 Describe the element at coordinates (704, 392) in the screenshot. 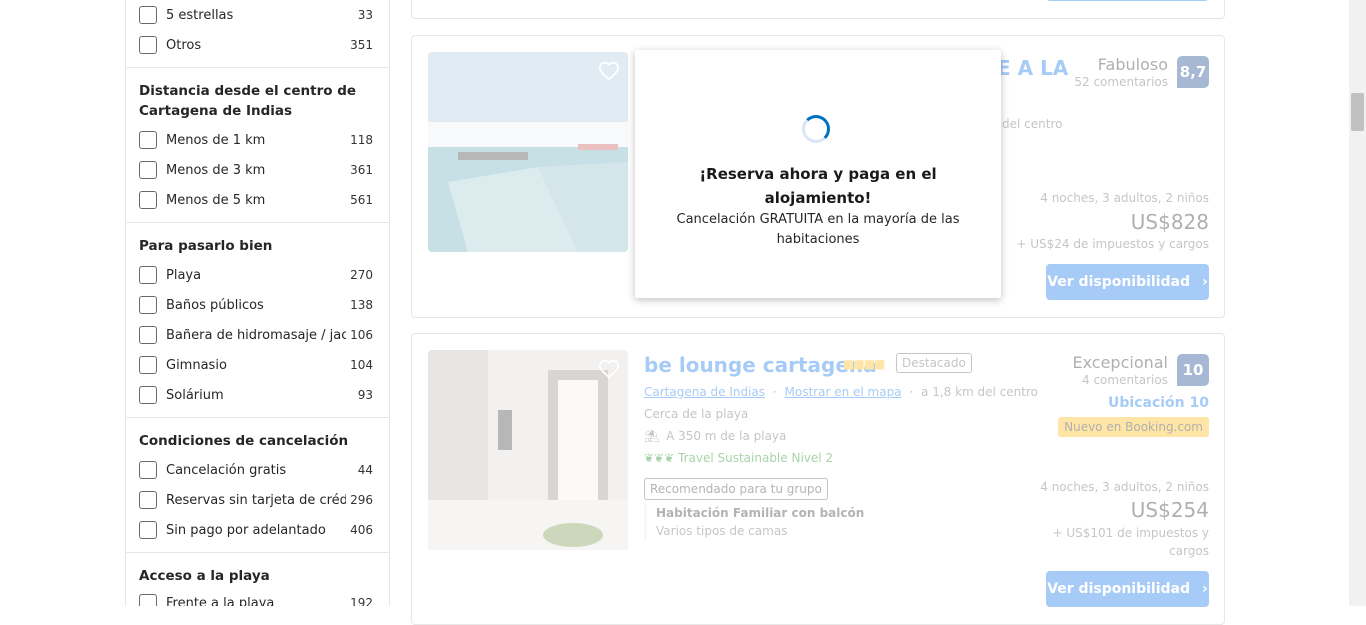

I see `city-link: Cartagena de Indias` at that location.